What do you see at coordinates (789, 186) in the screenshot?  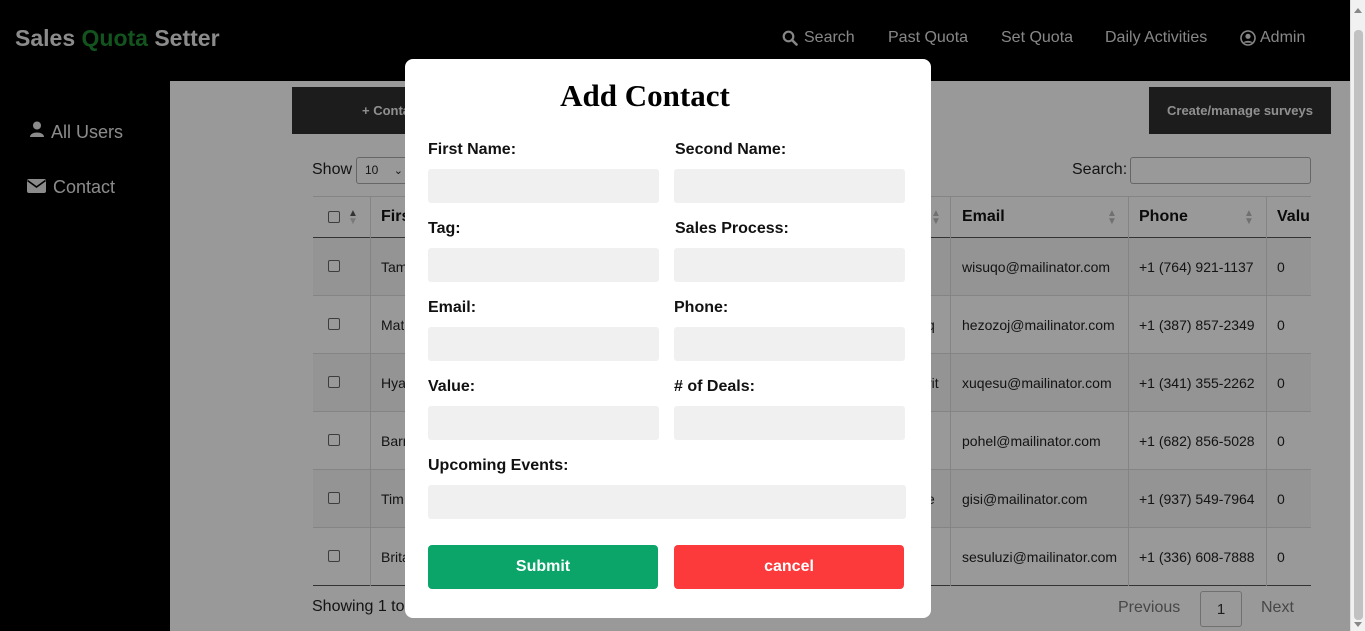 I see `second-name-field` at bounding box center [789, 186].